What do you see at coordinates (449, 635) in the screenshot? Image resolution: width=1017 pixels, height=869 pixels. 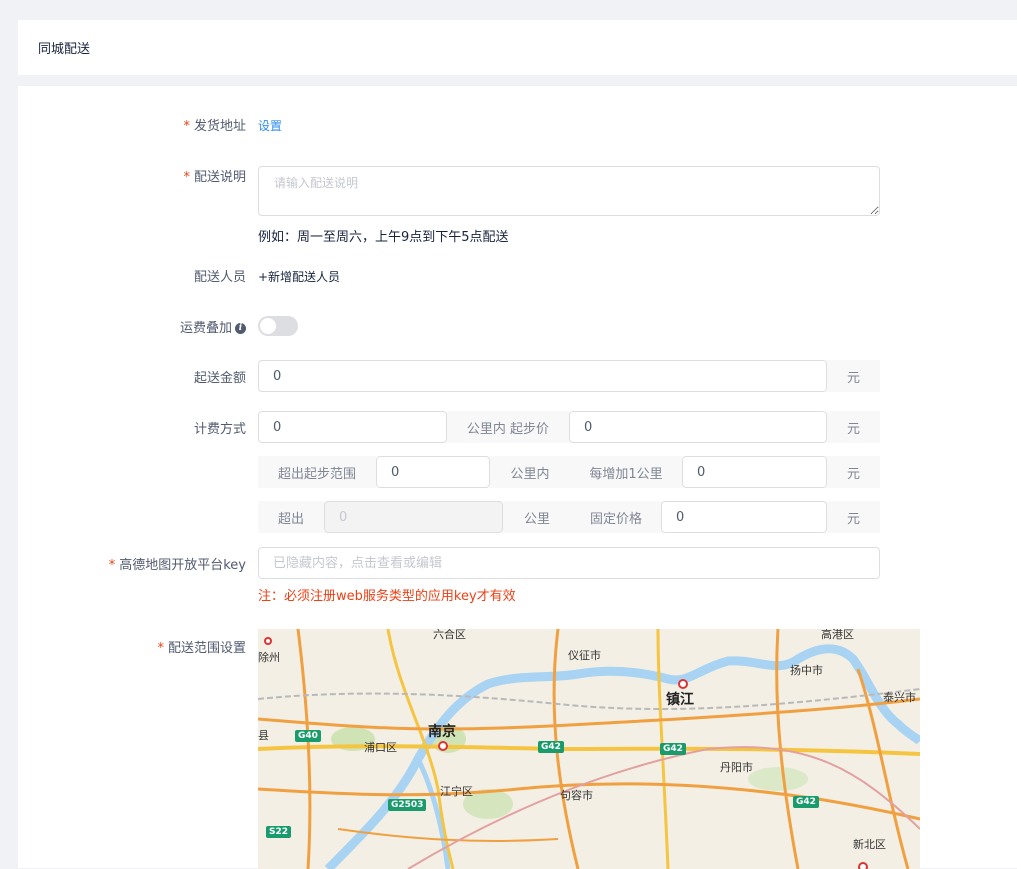 I see `map-label-liuhe: 六合区` at bounding box center [449, 635].